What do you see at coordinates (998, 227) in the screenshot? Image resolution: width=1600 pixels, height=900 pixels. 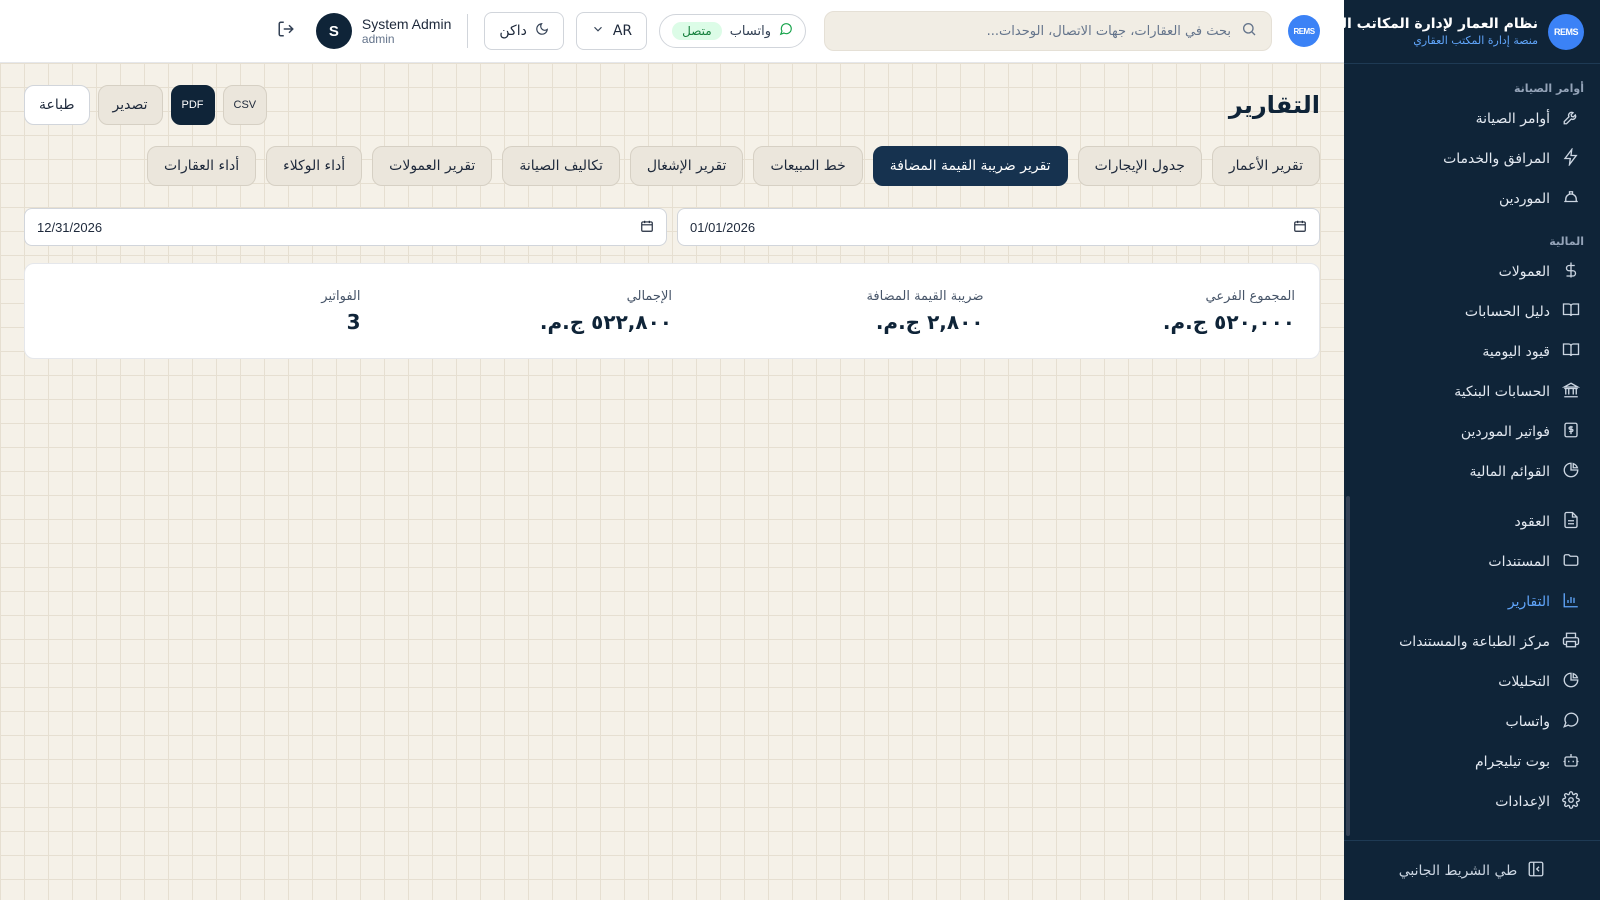 I see `date-from-field: 01/01/2026` at bounding box center [998, 227].